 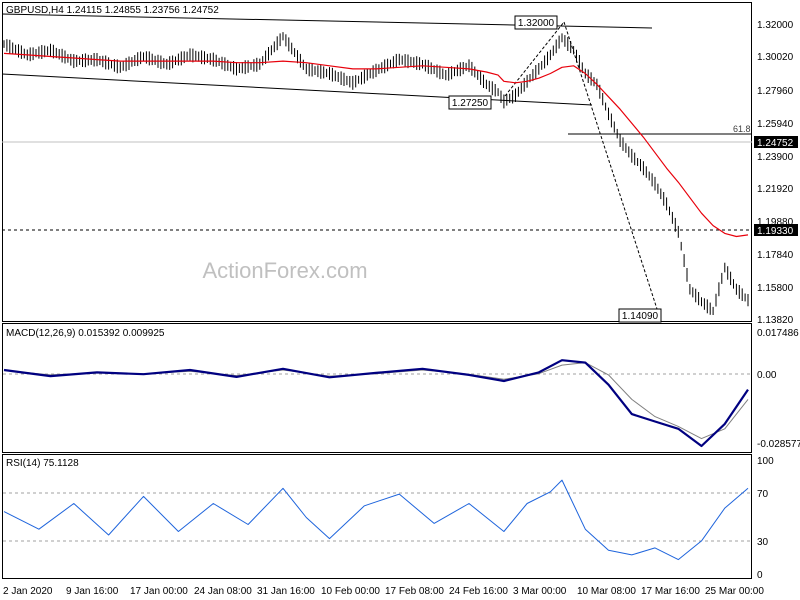 What do you see at coordinates (775, 124) in the screenshot?
I see `main-y-tick: 1.25940` at bounding box center [775, 124].